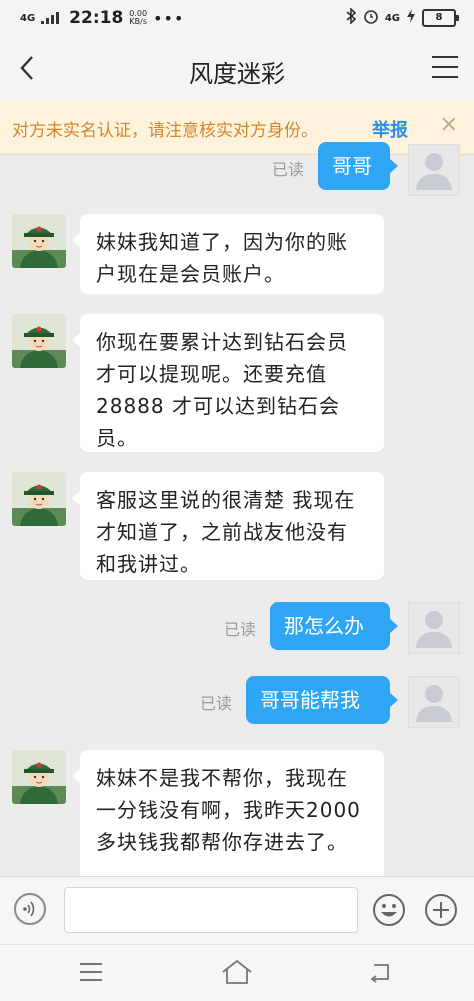  Describe the element at coordinates (411, 18) in the screenshot. I see `charging-icon` at that location.